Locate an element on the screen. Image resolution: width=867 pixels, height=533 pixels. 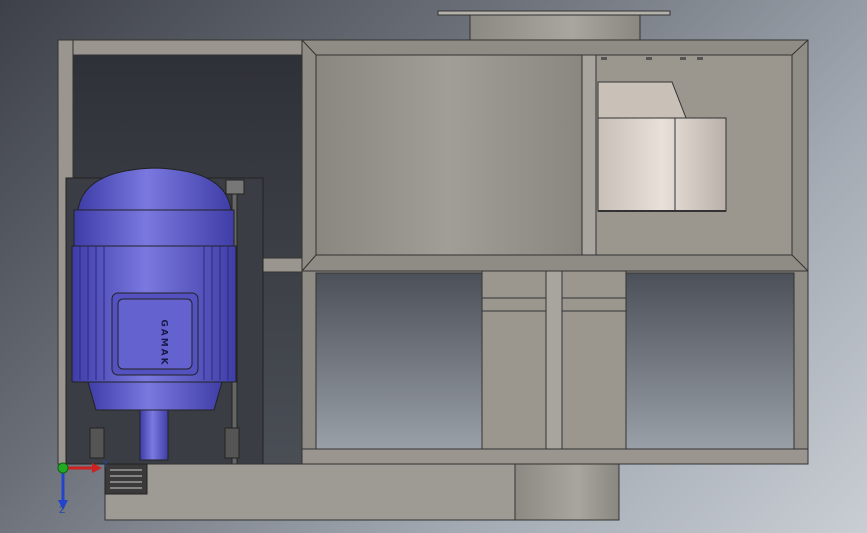
coordinate-triad is located at coordinates (79, 486).